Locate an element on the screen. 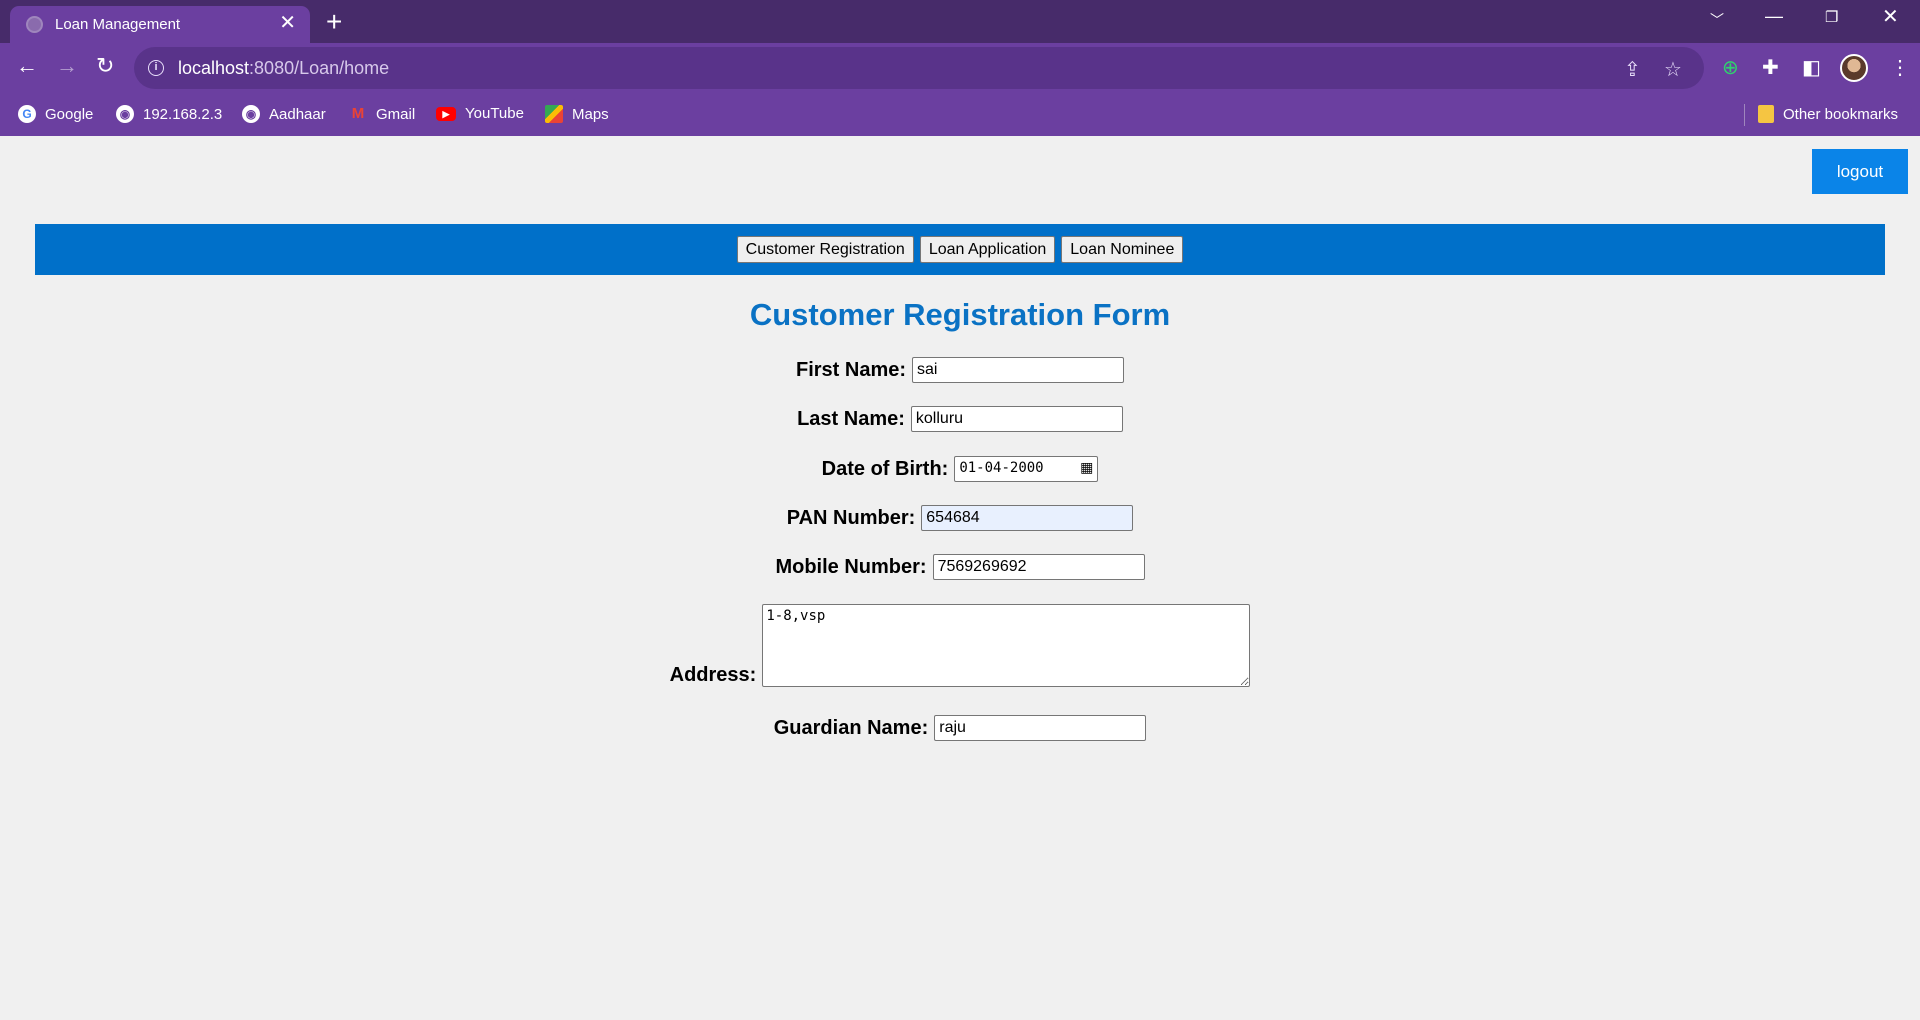 The height and width of the screenshot is (1020, 1920). google-icon: G is located at coordinates (27, 114).